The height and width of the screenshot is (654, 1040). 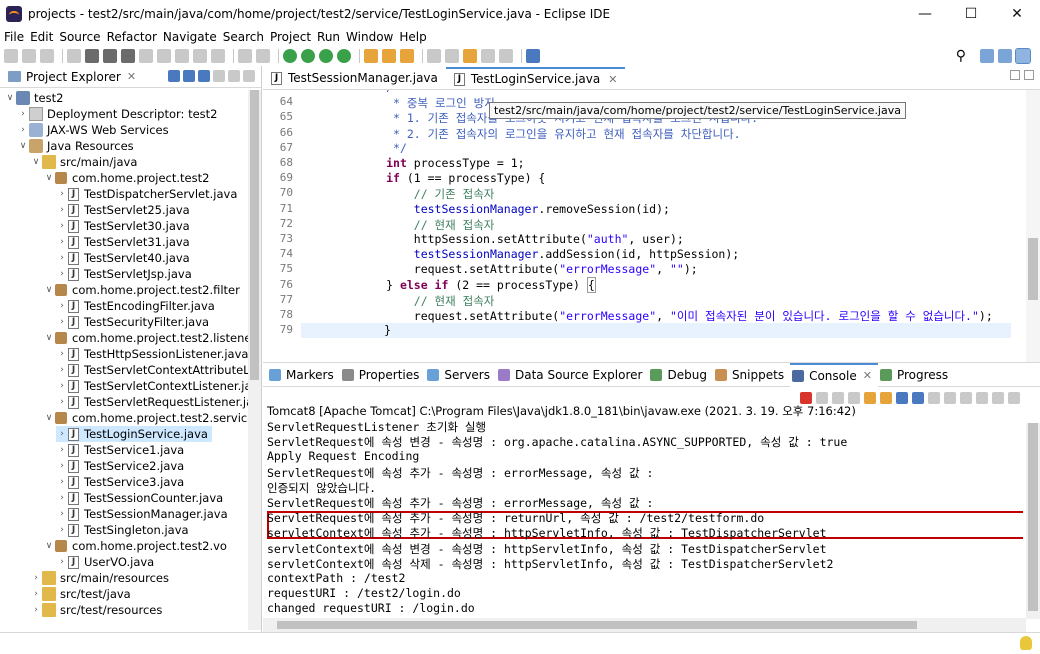 I want to click on tree-item: › src/test/resources, so click(x=96, y=610).